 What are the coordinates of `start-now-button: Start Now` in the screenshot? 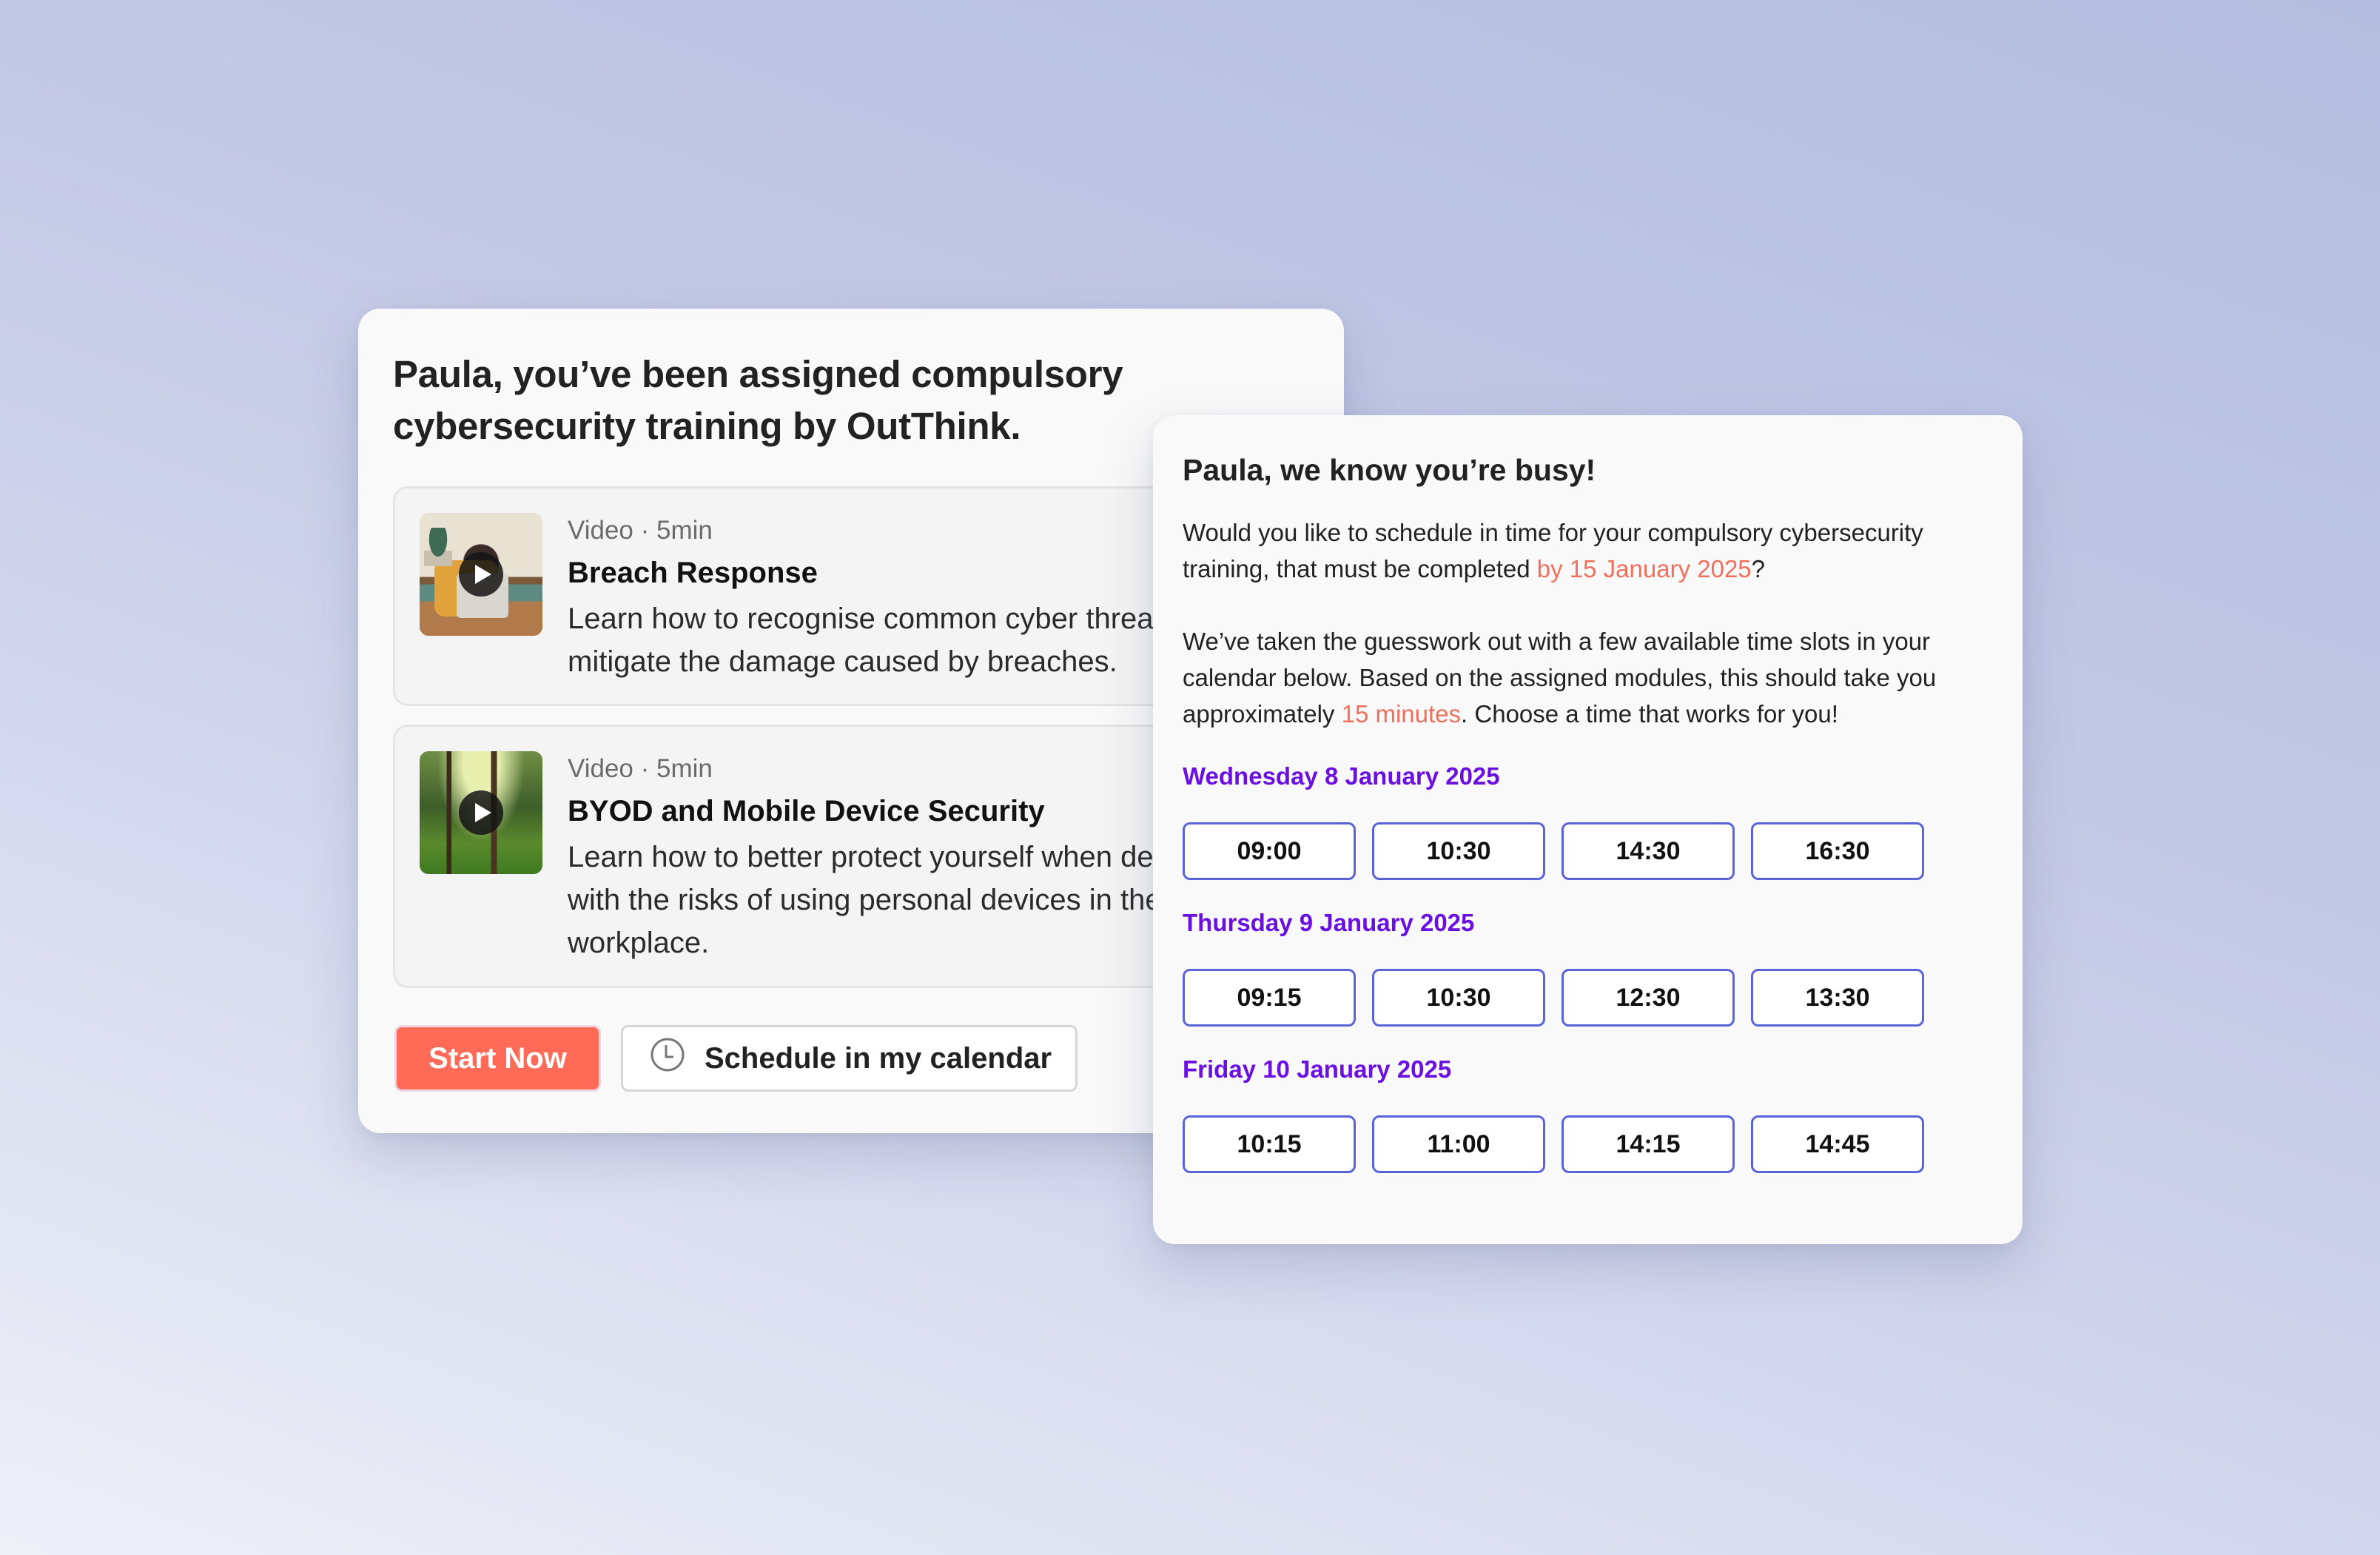 It's located at (498, 1059).